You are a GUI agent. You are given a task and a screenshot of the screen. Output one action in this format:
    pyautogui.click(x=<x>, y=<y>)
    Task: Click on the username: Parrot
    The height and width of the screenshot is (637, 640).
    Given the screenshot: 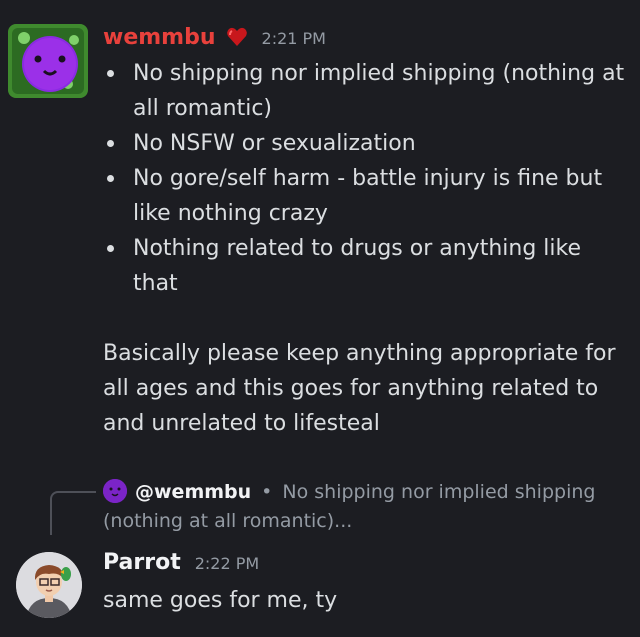 What is the action you would take?
    pyautogui.click(x=142, y=562)
    